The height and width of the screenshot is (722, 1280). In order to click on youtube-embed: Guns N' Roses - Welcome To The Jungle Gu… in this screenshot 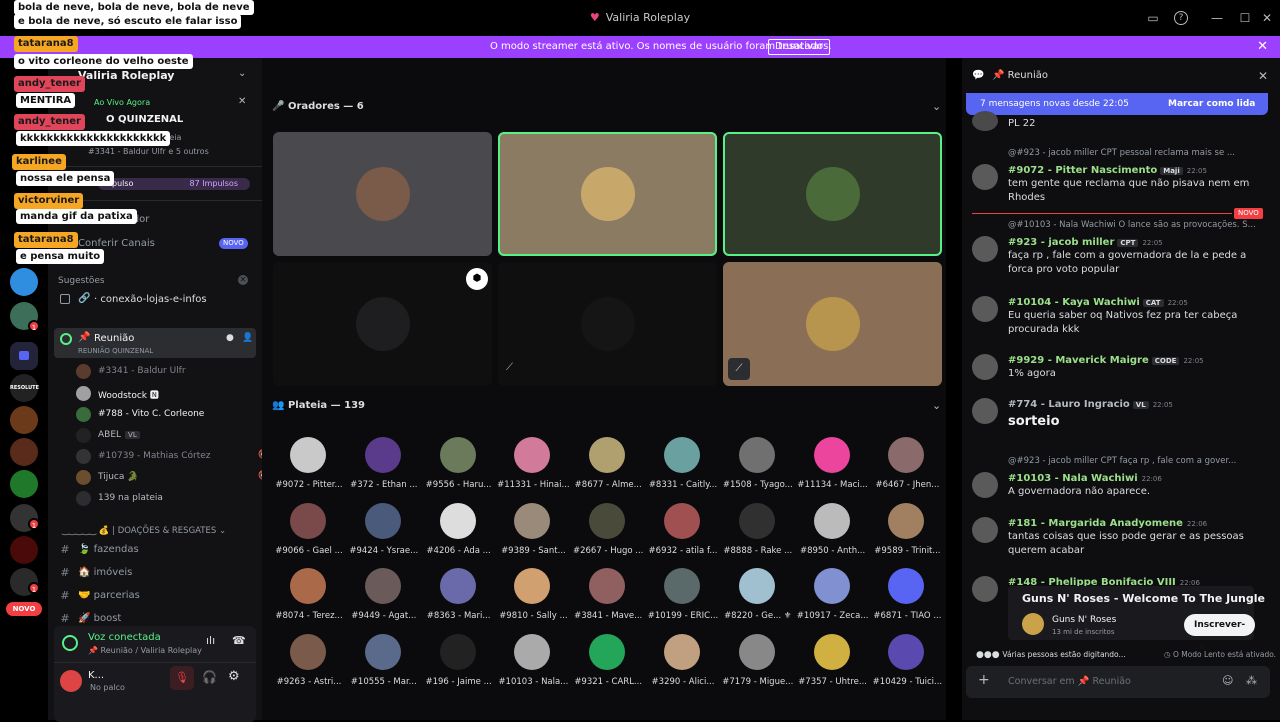, I will do `click(1136, 619)`.